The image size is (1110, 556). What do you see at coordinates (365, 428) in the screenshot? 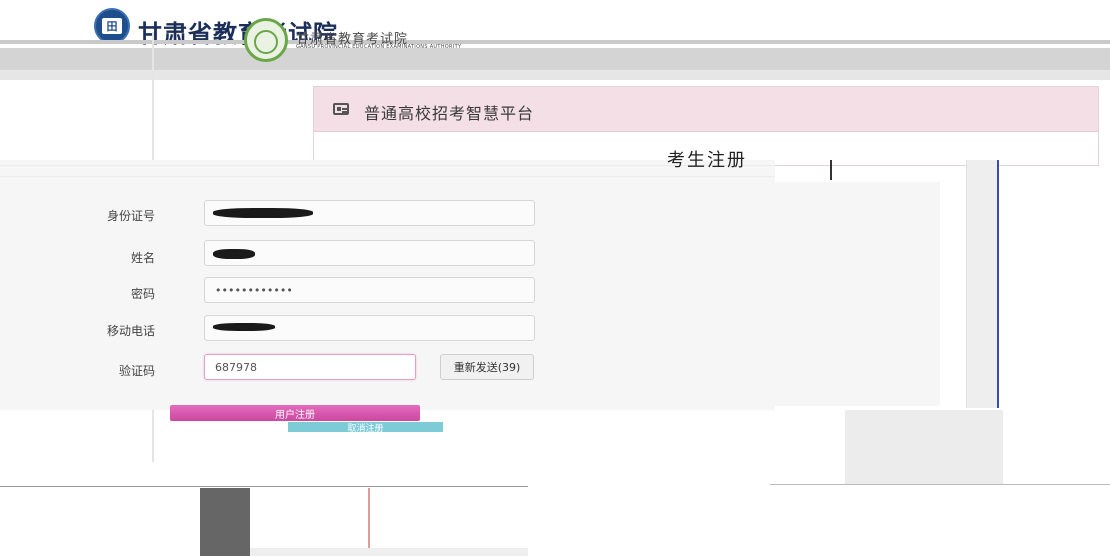
I see `cancel-button: 取消注册` at bounding box center [365, 428].